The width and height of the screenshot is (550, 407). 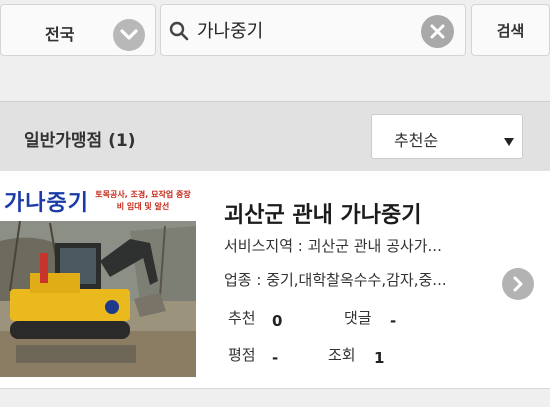 What do you see at coordinates (518, 284) in the screenshot?
I see `chevron-right-icon` at bounding box center [518, 284].